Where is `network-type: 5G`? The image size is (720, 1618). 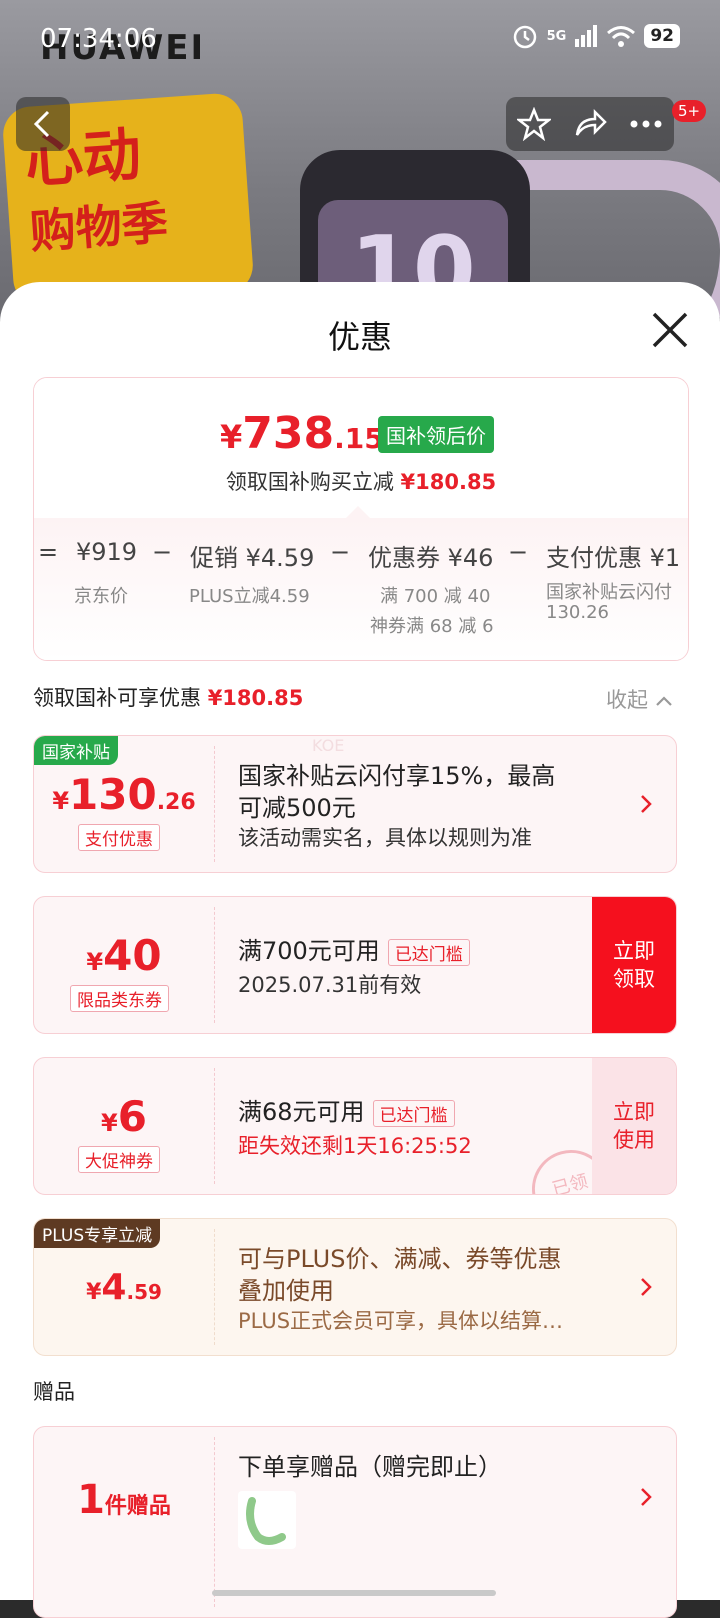 network-type: 5G is located at coordinates (556, 36).